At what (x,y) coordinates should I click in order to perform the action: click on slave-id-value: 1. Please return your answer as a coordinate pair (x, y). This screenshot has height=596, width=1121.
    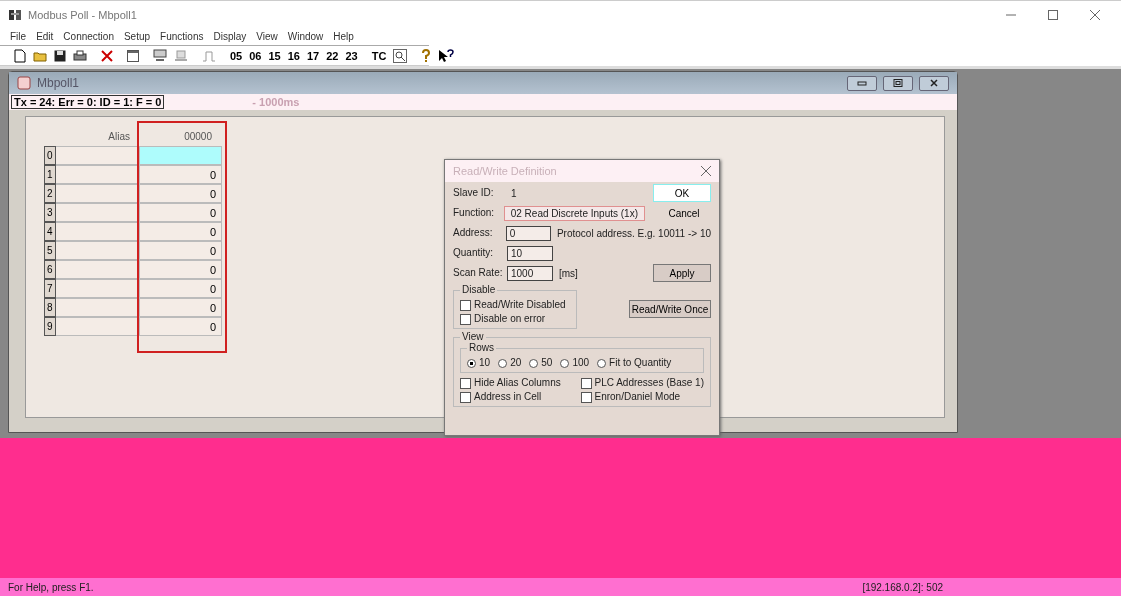
    Looking at the image, I should click on (514, 193).